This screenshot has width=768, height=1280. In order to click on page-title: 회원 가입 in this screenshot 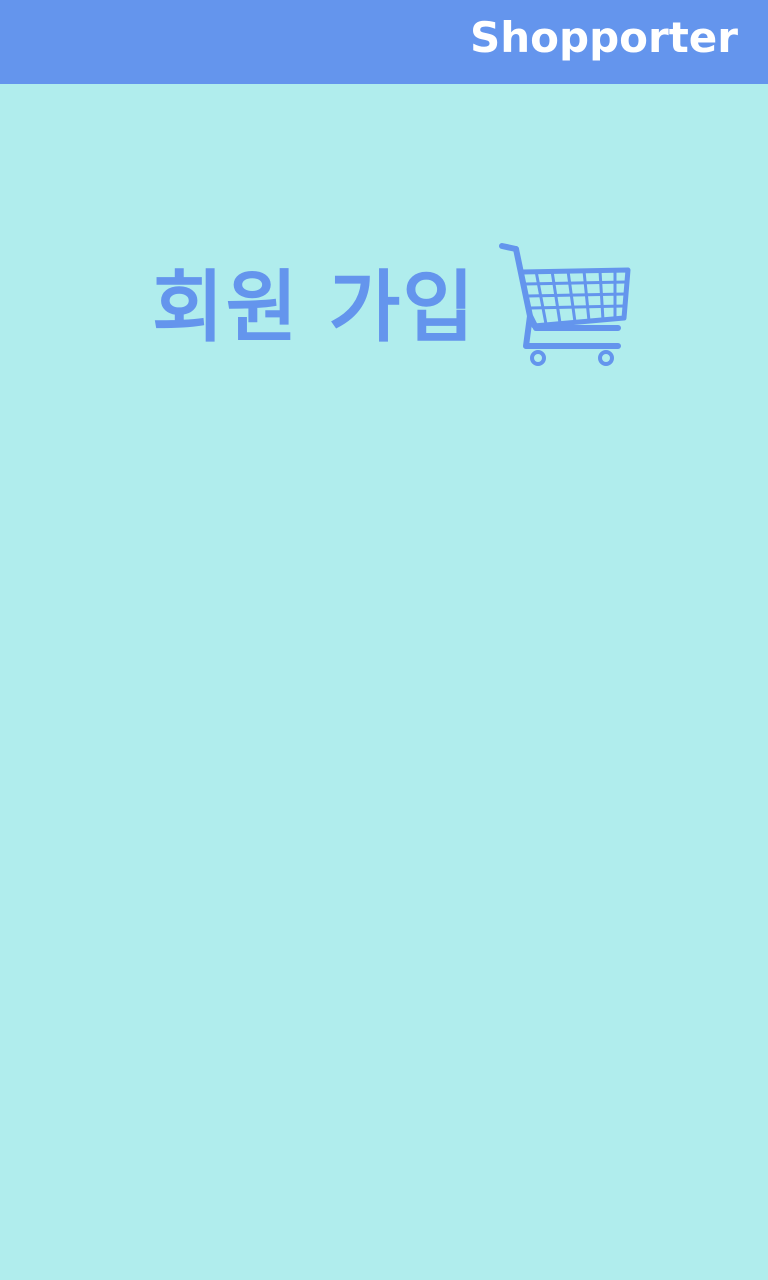, I will do `click(314, 308)`.